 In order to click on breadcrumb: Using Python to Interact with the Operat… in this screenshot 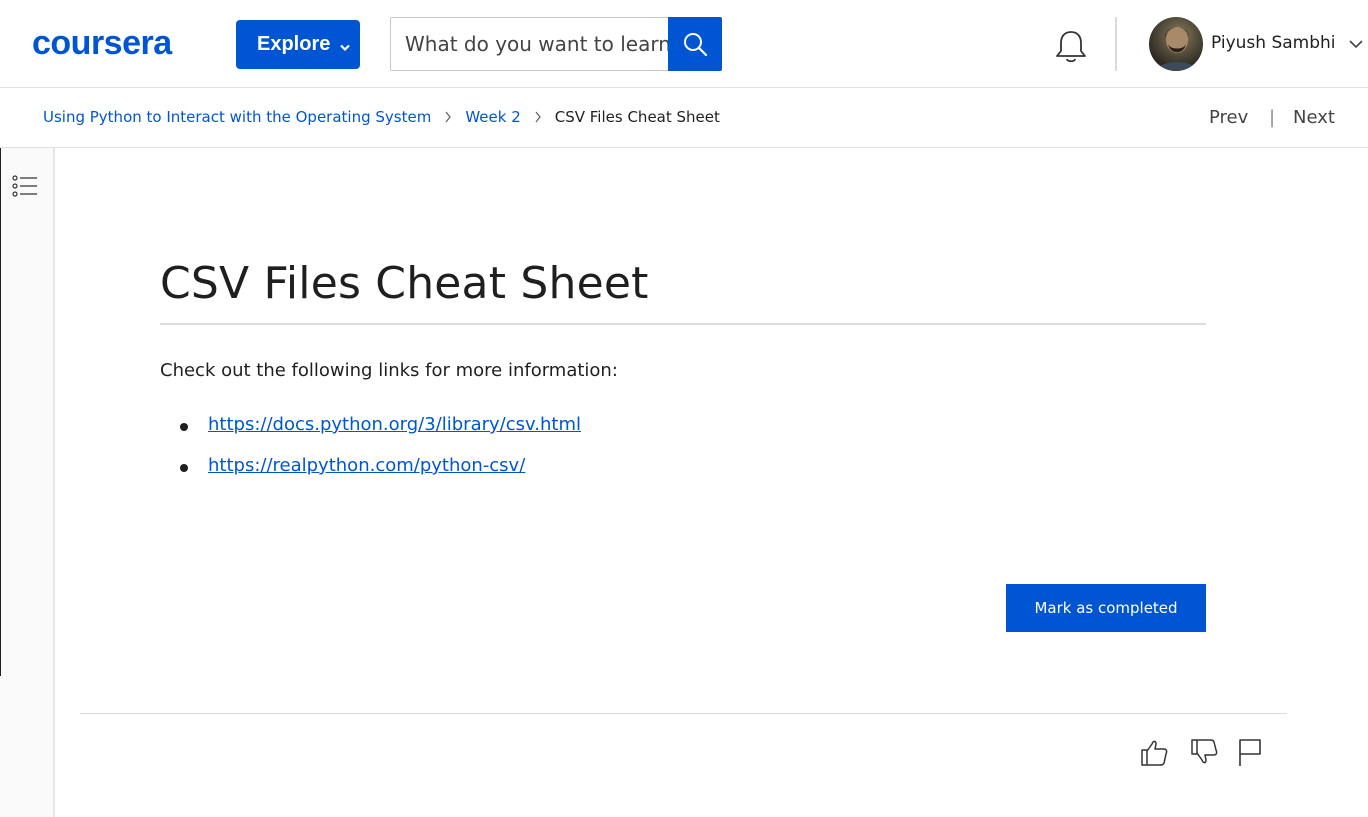, I will do `click(381, 117)`.